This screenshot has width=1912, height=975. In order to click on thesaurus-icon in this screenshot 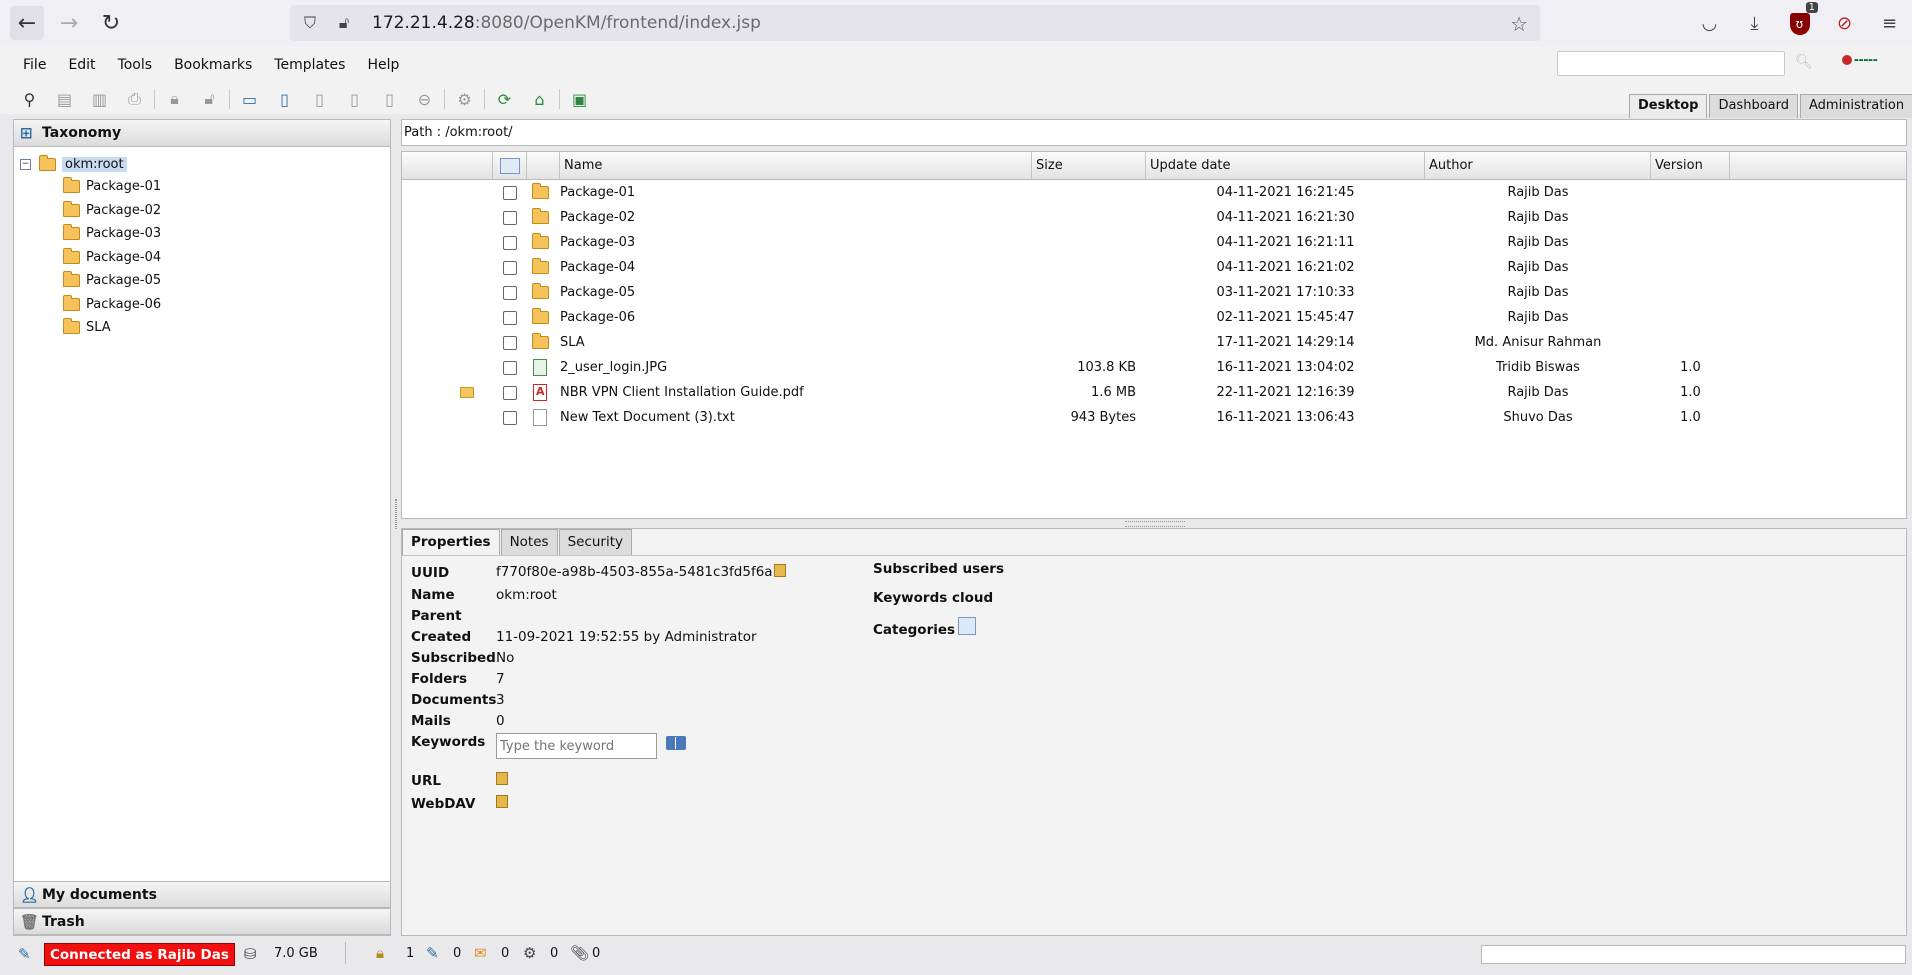, I will do `click(676, 743)`.